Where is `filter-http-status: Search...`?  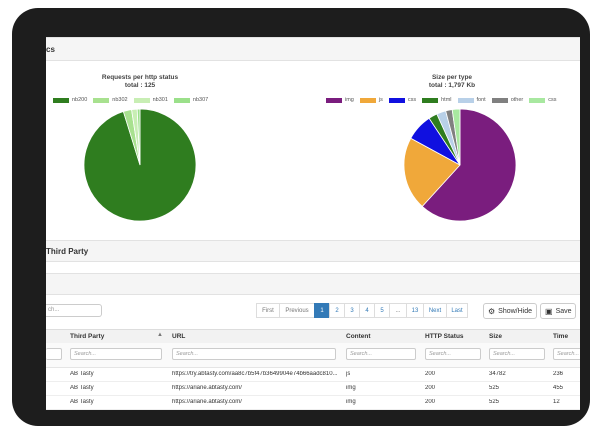 filter-http-status: Search... is located at coordinates (453, 354).